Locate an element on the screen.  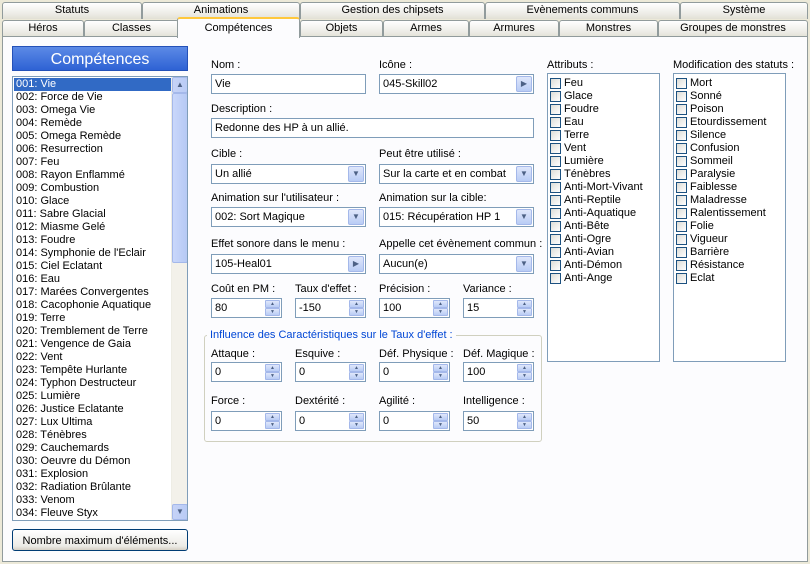
list-item: 011: Sabre Glacial is located at coordinates (93, 214).